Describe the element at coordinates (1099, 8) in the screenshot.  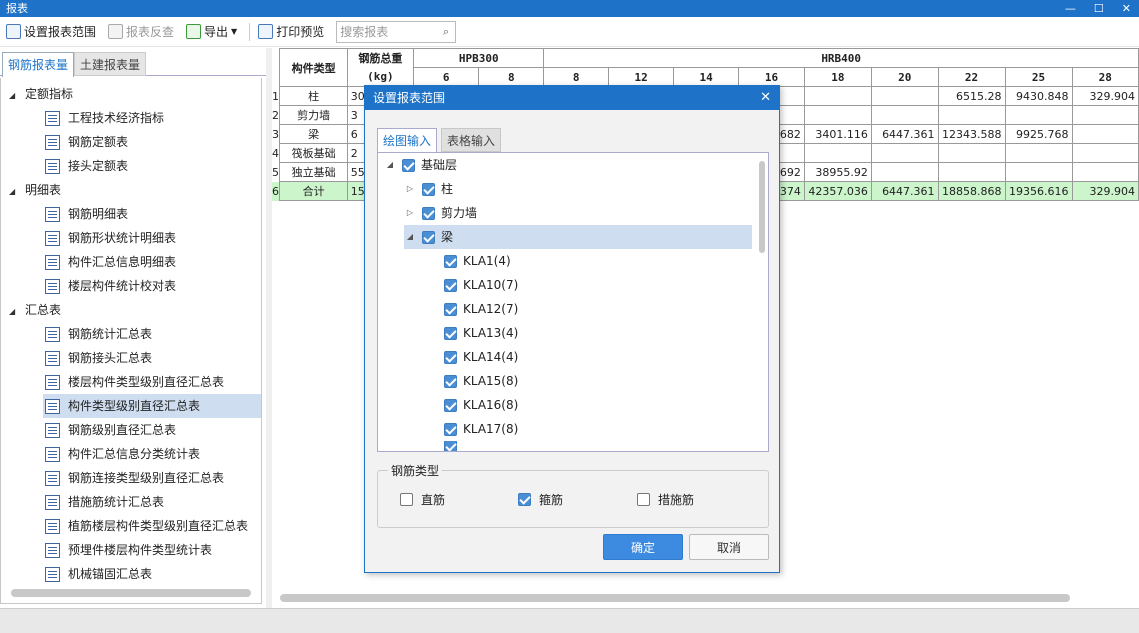
I see `maximize-icon: ☐` at that location.